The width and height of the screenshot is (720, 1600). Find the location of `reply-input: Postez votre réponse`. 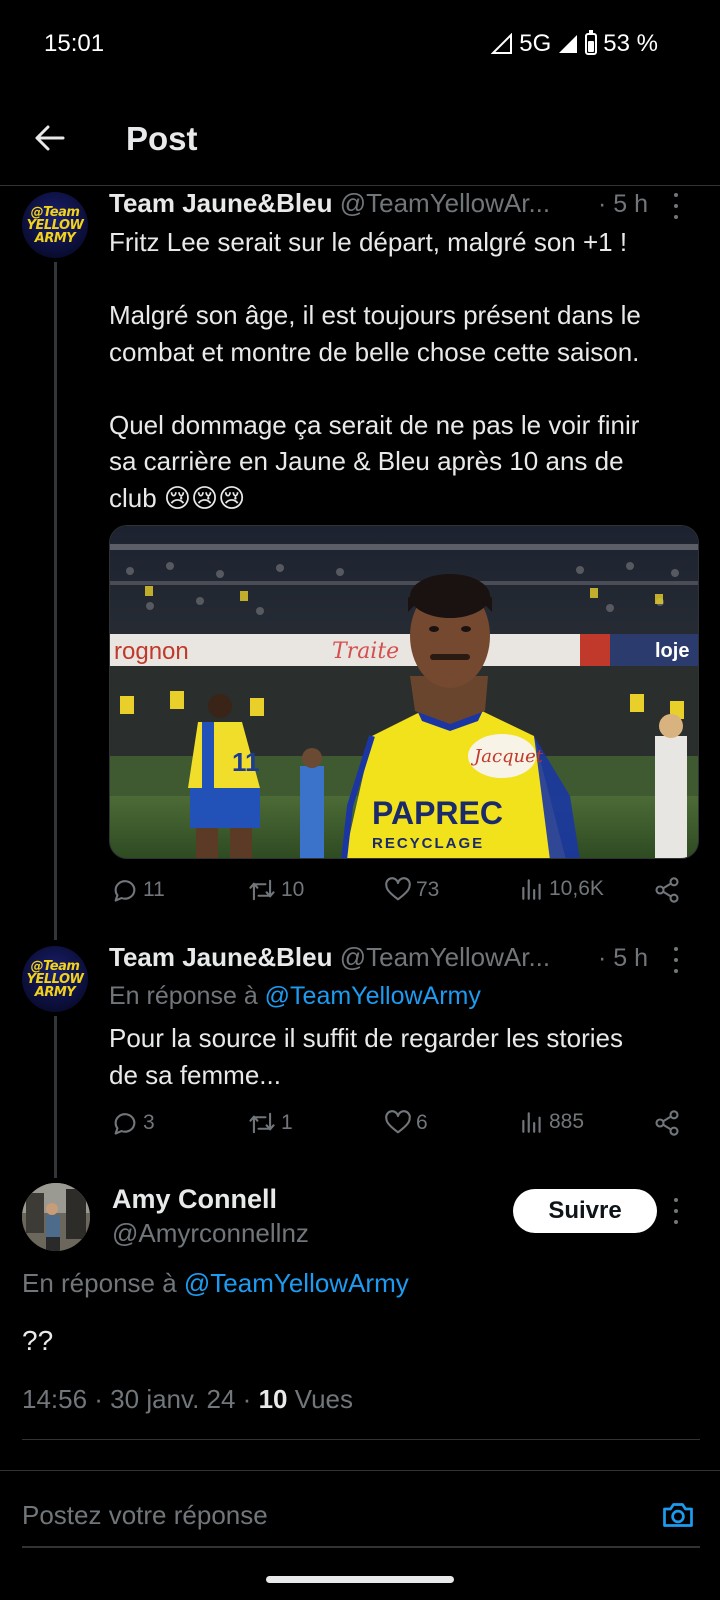

reply-input: Postez votre réponse is located at coordinates (145, 1515).